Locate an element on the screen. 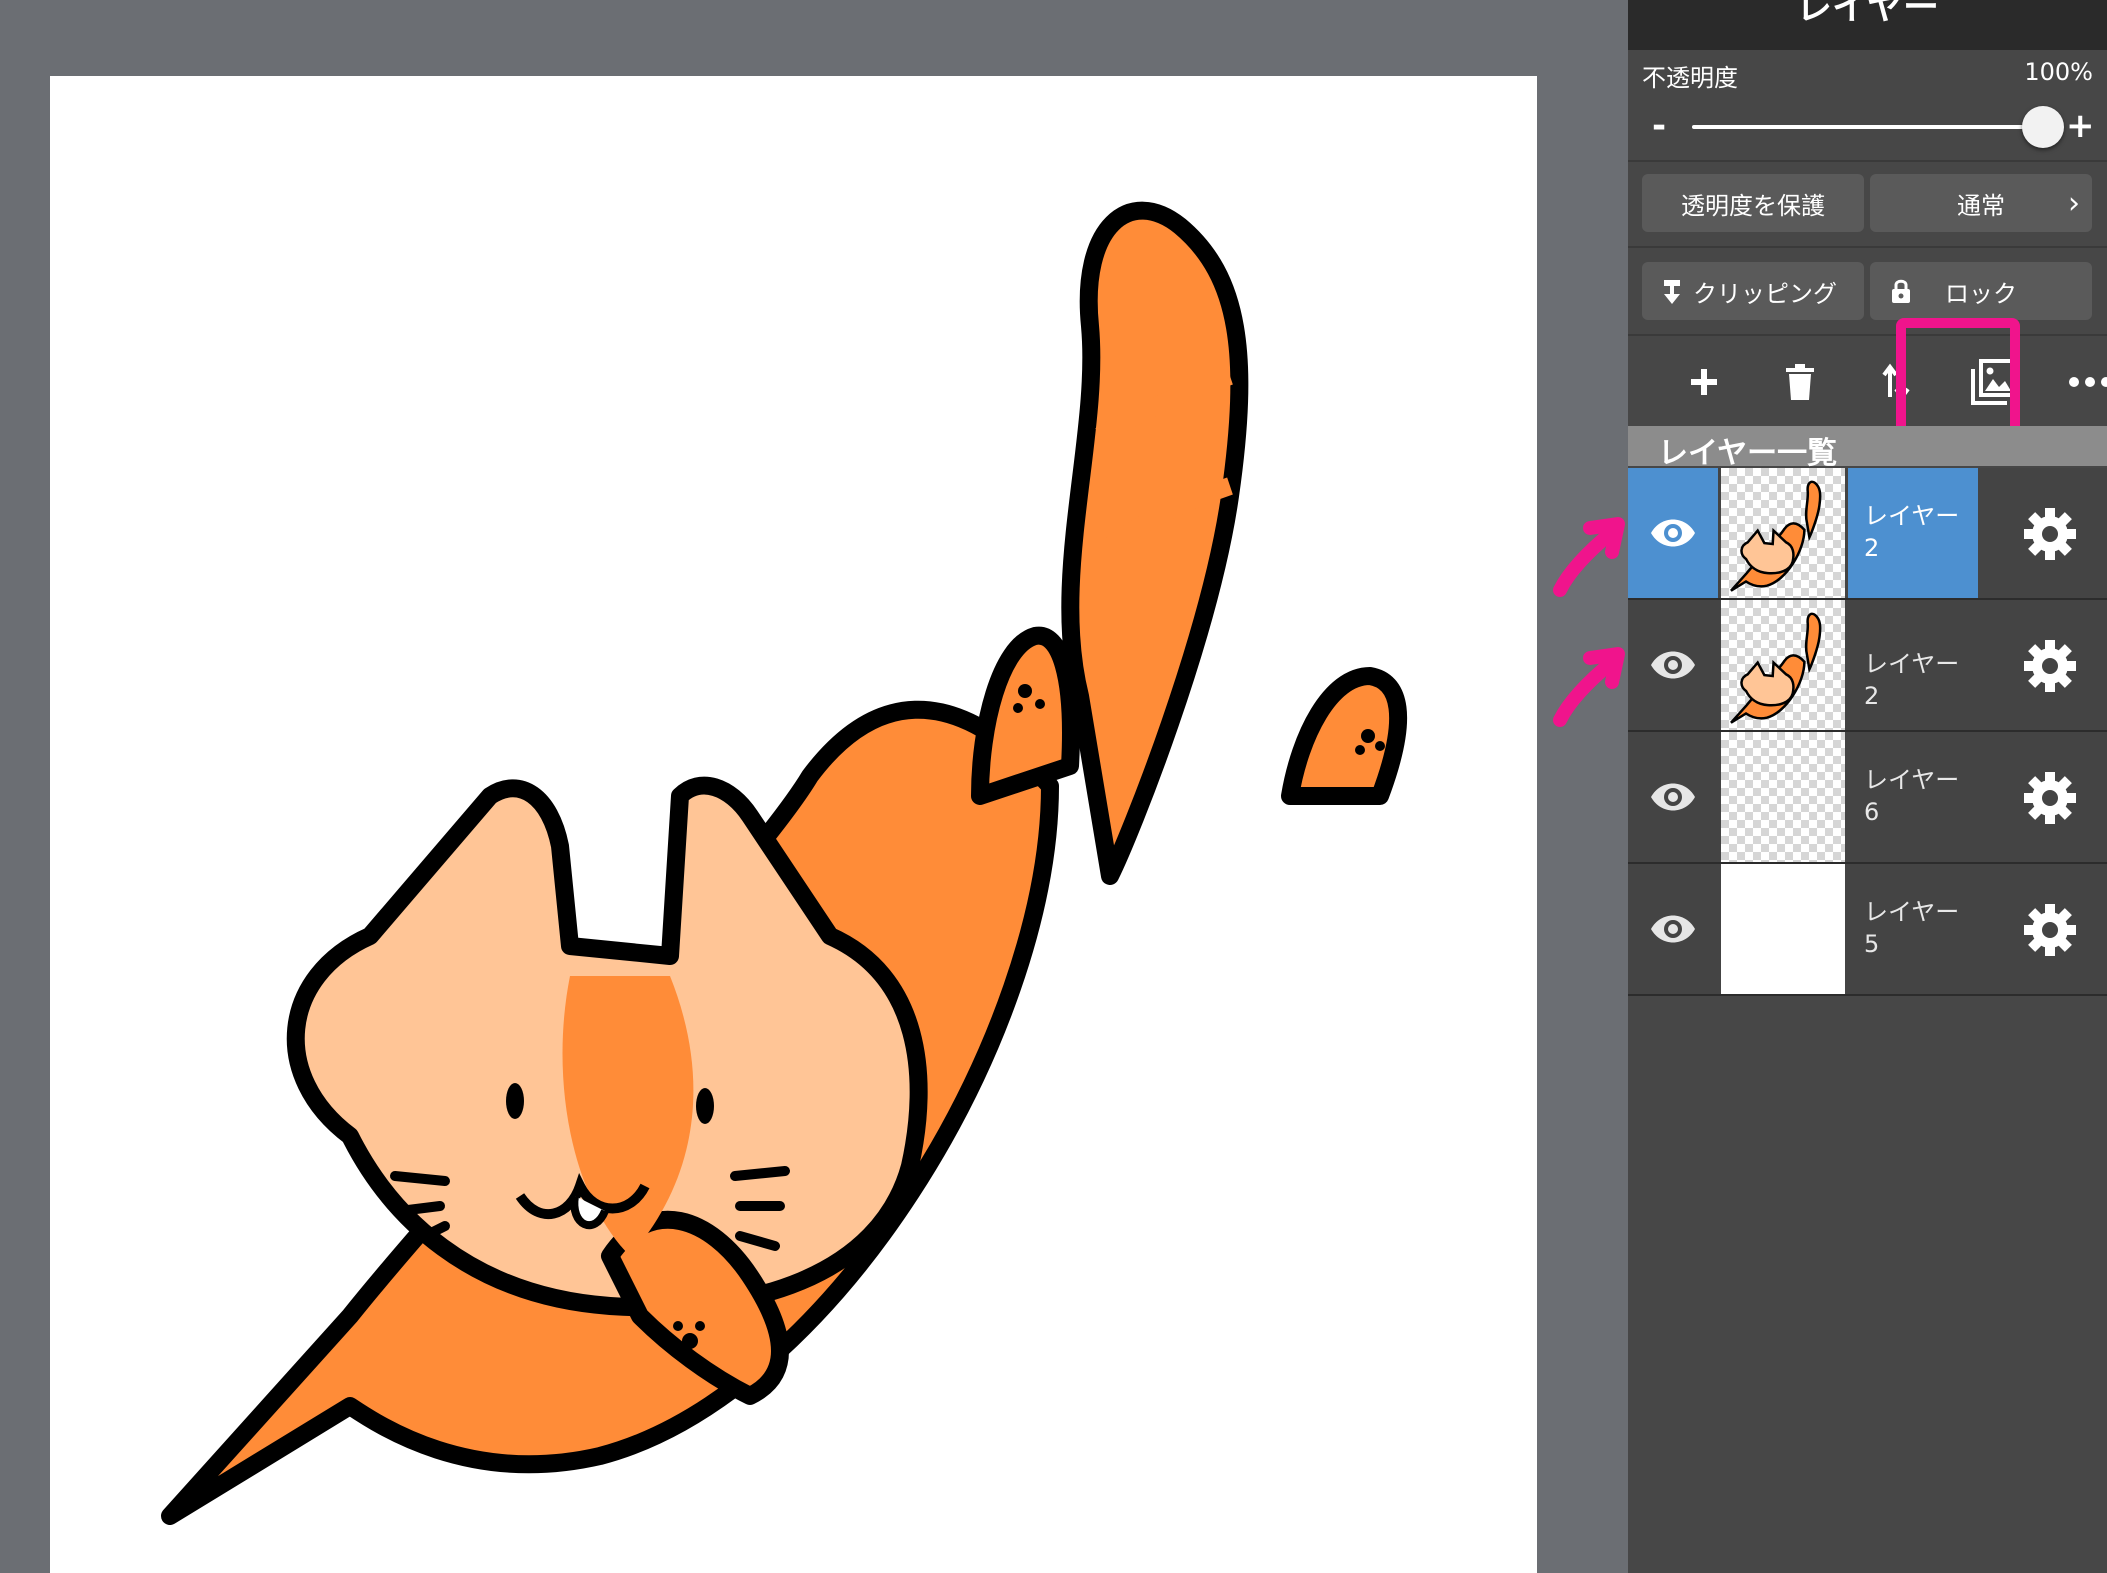 This screenshot has width=2107, height=1573. blend-mode-label: 通常 is located at coordinates (1981, 205).